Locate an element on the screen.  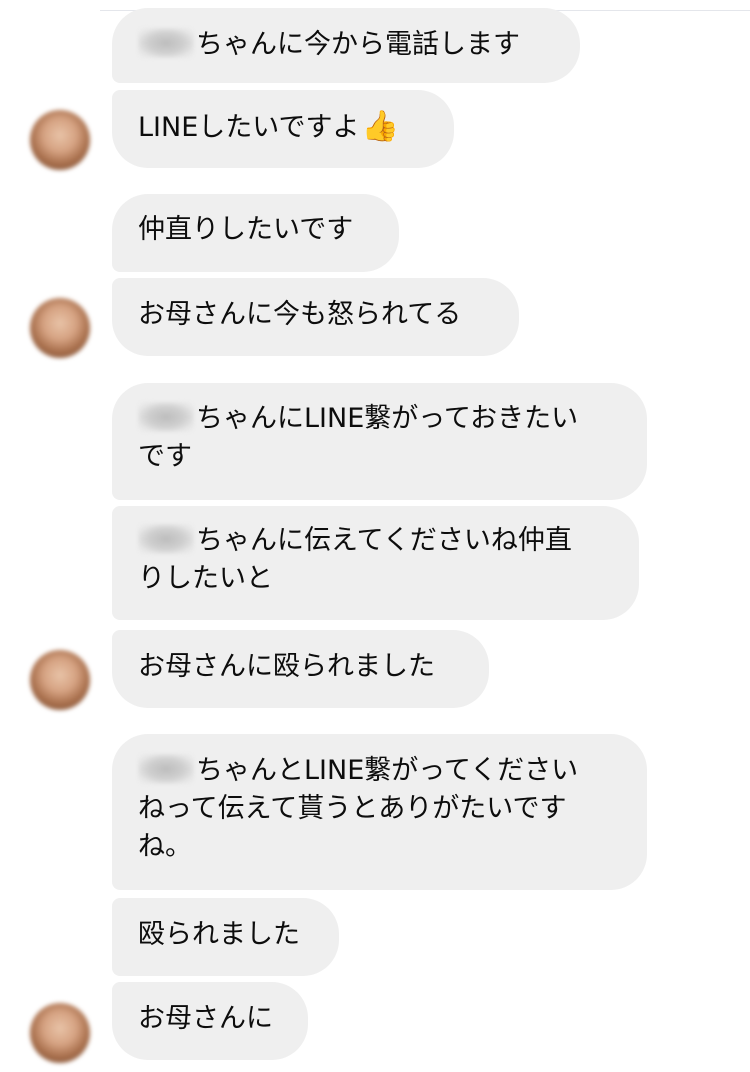
thumbs-up-icon: 👍 is located at coordinates (380, 126).